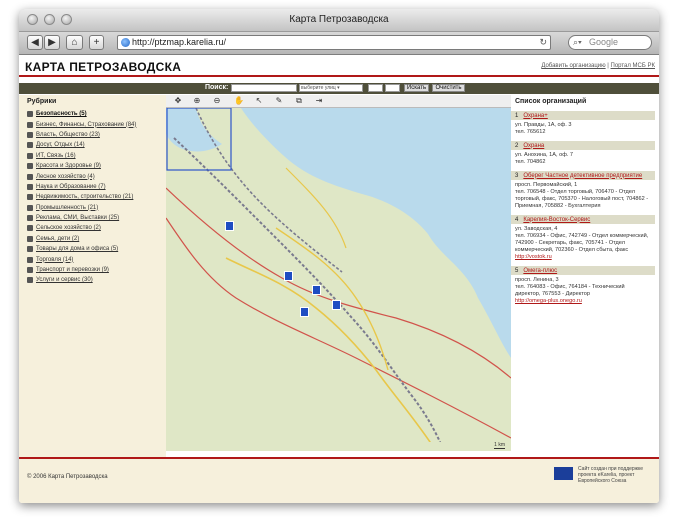 The width and height of the screenshot is (678, 531). What do you see at coordinates (92, 114) in the screenshot?
I see `rubric-item: Безопасность (5)` at bounding box center [92, 114].